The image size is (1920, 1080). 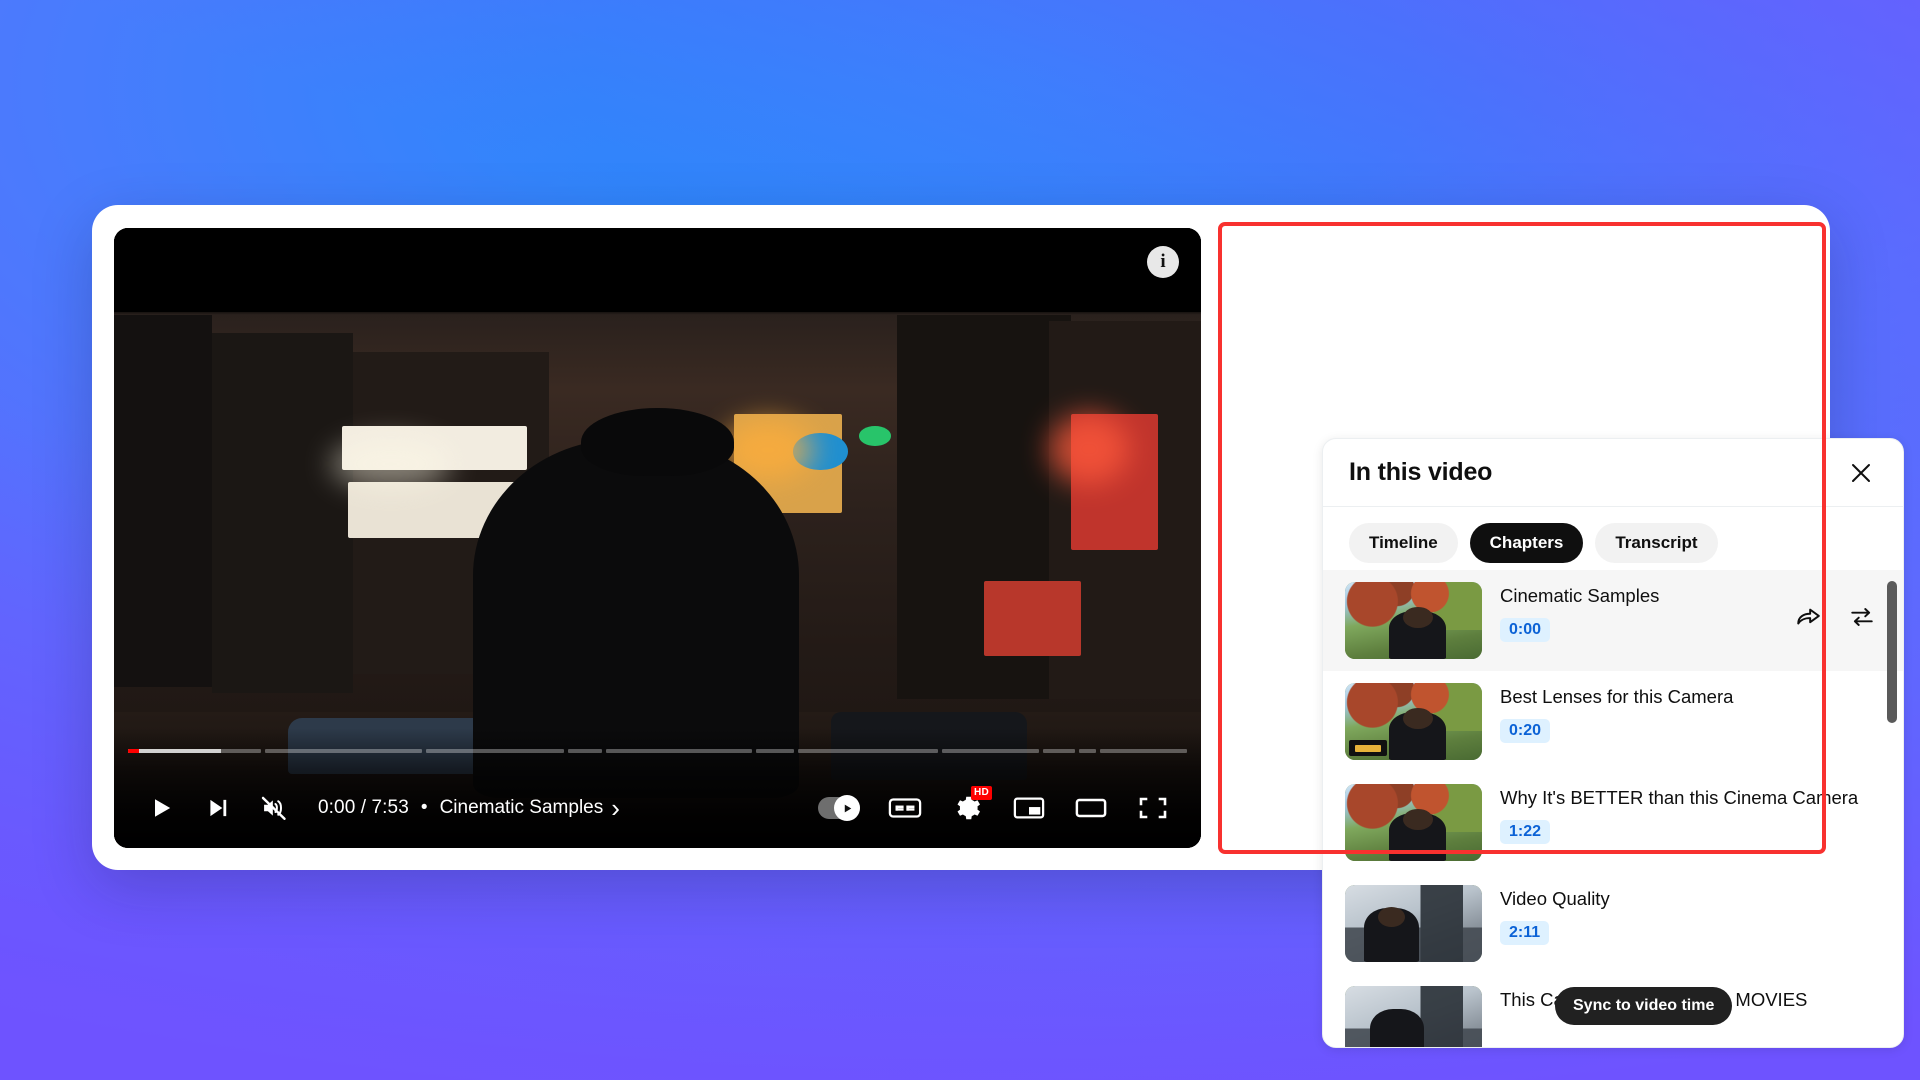 I want to click on chapter-body: Video Quality 2:11, so click(x=1690, y=915).